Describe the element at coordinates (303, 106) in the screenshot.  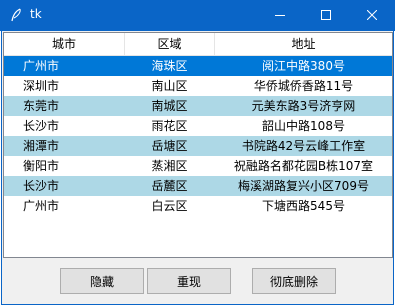
I see `cell-address: 元美东路3号济亨网` at that location.